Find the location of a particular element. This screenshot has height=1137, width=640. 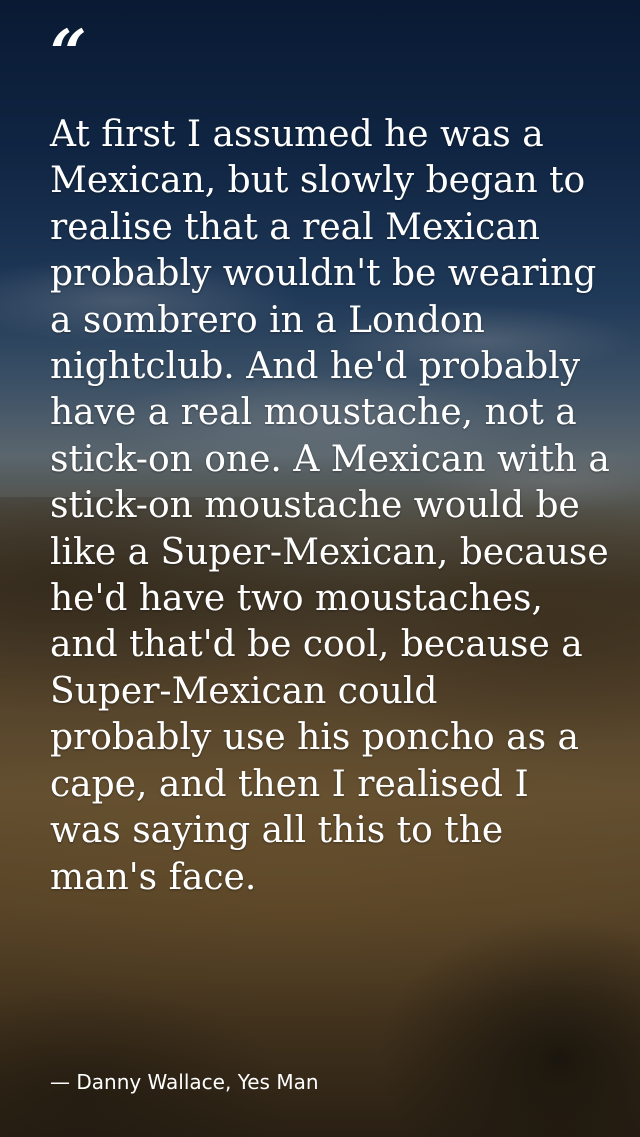

quote-attribution: — Danny Wallace, Yes Man is located at coordinates (184, 1082).